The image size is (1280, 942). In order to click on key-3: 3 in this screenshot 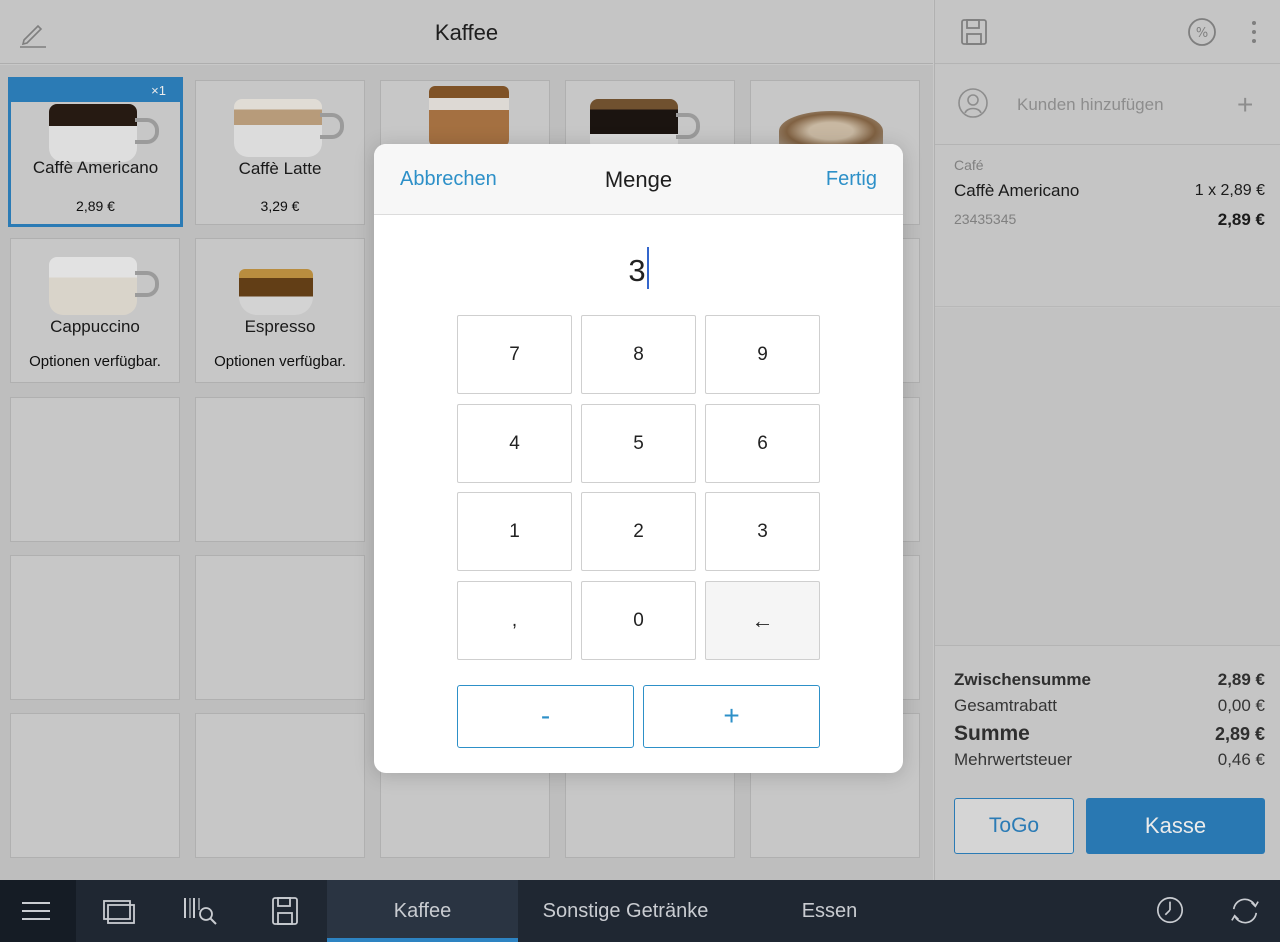, I will do `click(762, 531)`.